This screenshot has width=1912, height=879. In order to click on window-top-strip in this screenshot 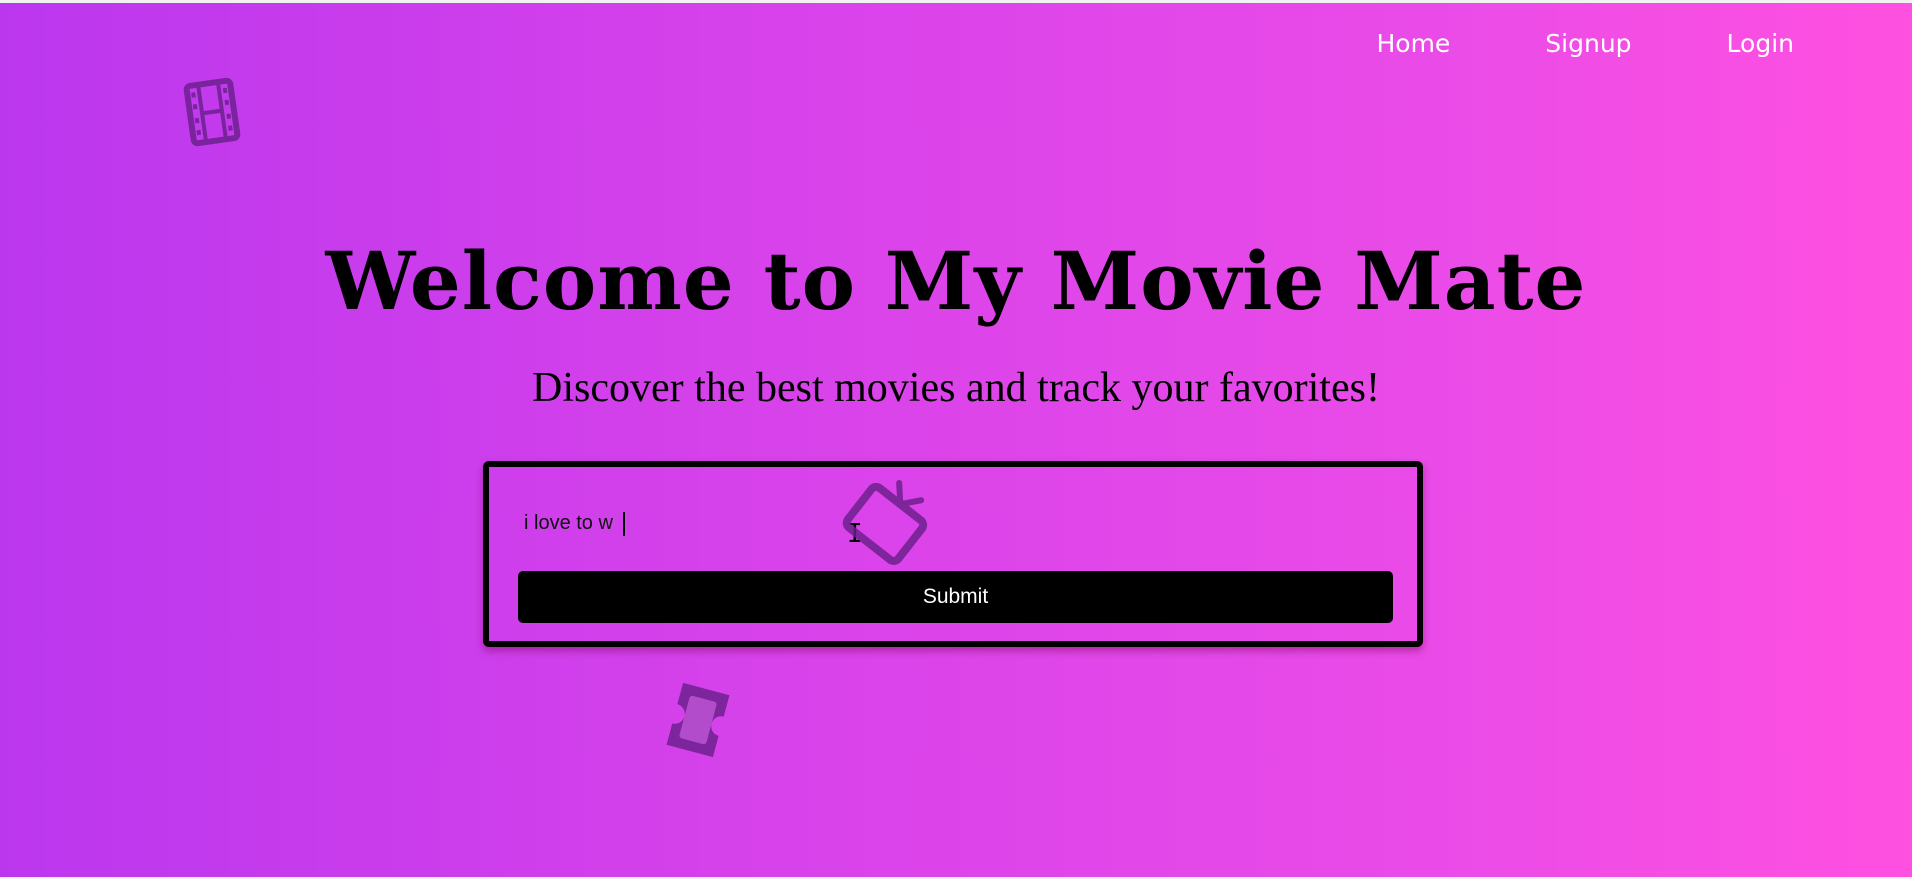, I will do `click(956, 1)`.